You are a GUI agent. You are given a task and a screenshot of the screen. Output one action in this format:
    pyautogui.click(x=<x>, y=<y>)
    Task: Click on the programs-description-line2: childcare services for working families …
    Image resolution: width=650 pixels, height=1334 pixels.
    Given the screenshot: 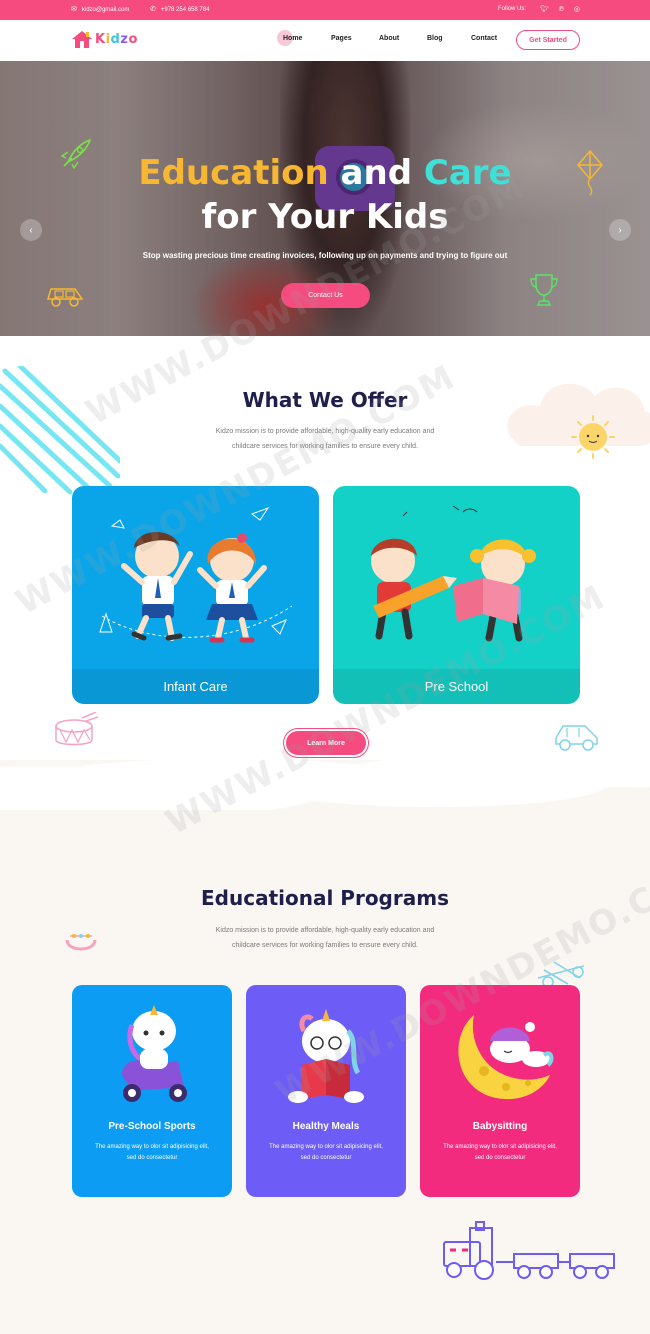 What is the action you would take?
    pyautogui.click(x=325, y=945)
    